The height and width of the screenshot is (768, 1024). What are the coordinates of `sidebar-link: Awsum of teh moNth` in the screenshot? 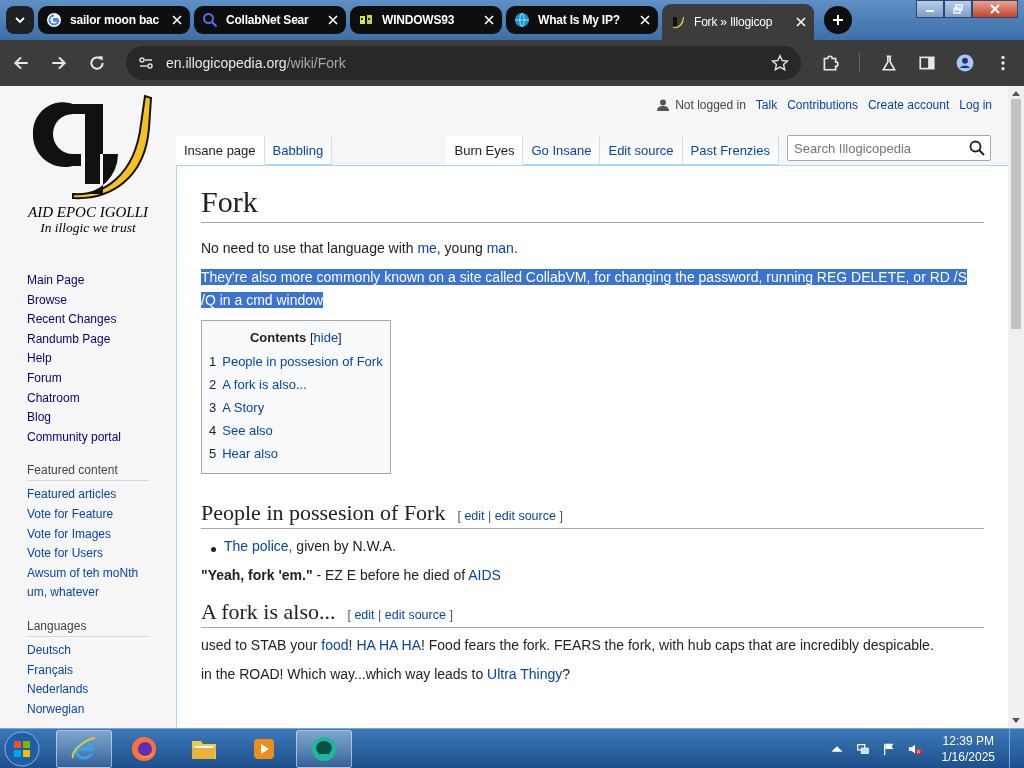 It's located at (83, 573).